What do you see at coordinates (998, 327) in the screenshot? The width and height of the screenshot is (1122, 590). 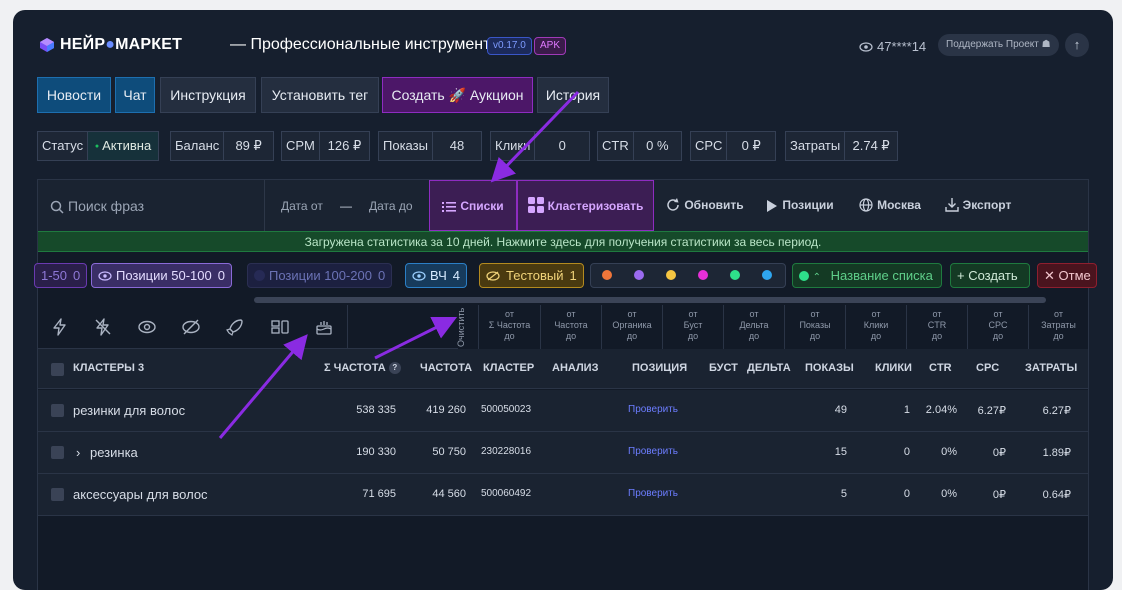 I see `filter-cpc: от CPC до` at bounding box center [998, 327].